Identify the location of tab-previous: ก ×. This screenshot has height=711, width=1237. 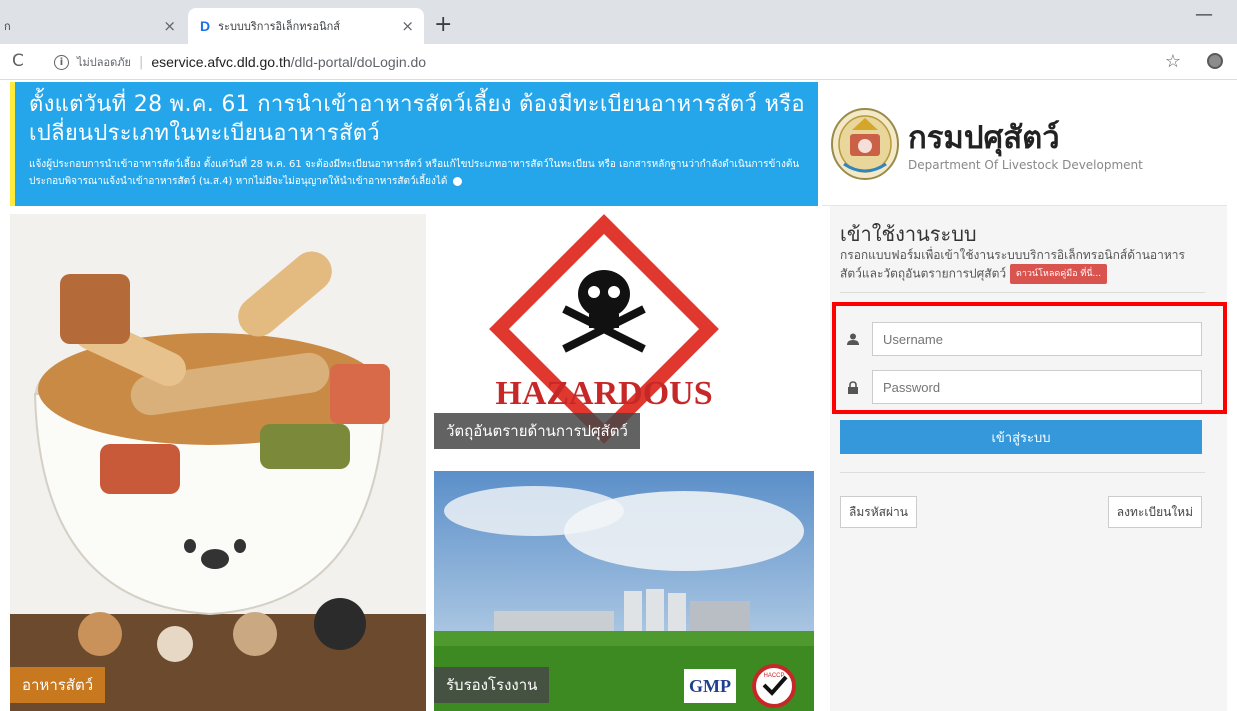
(93, 26).